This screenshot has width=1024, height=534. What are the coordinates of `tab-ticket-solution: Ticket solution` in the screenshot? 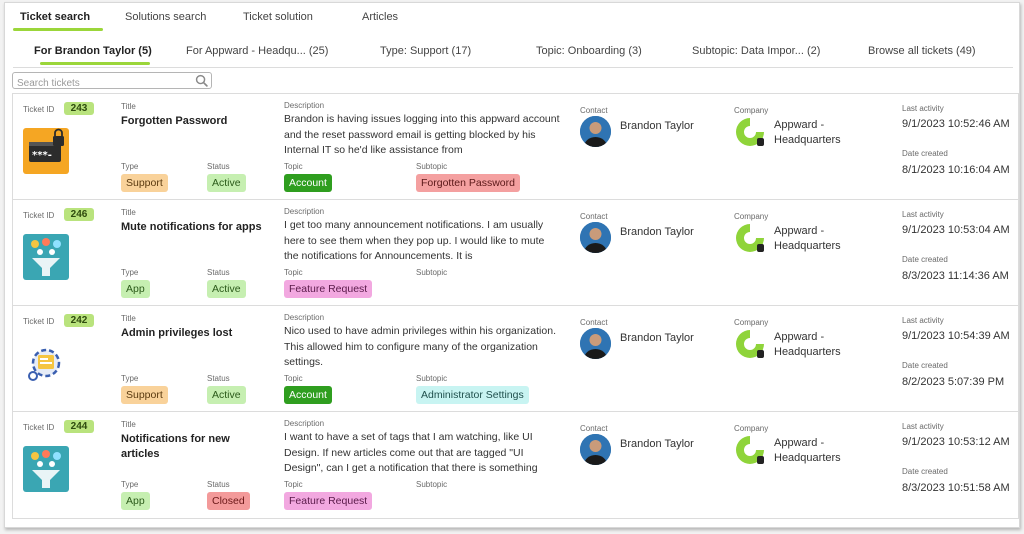 It's located at (278, 17).